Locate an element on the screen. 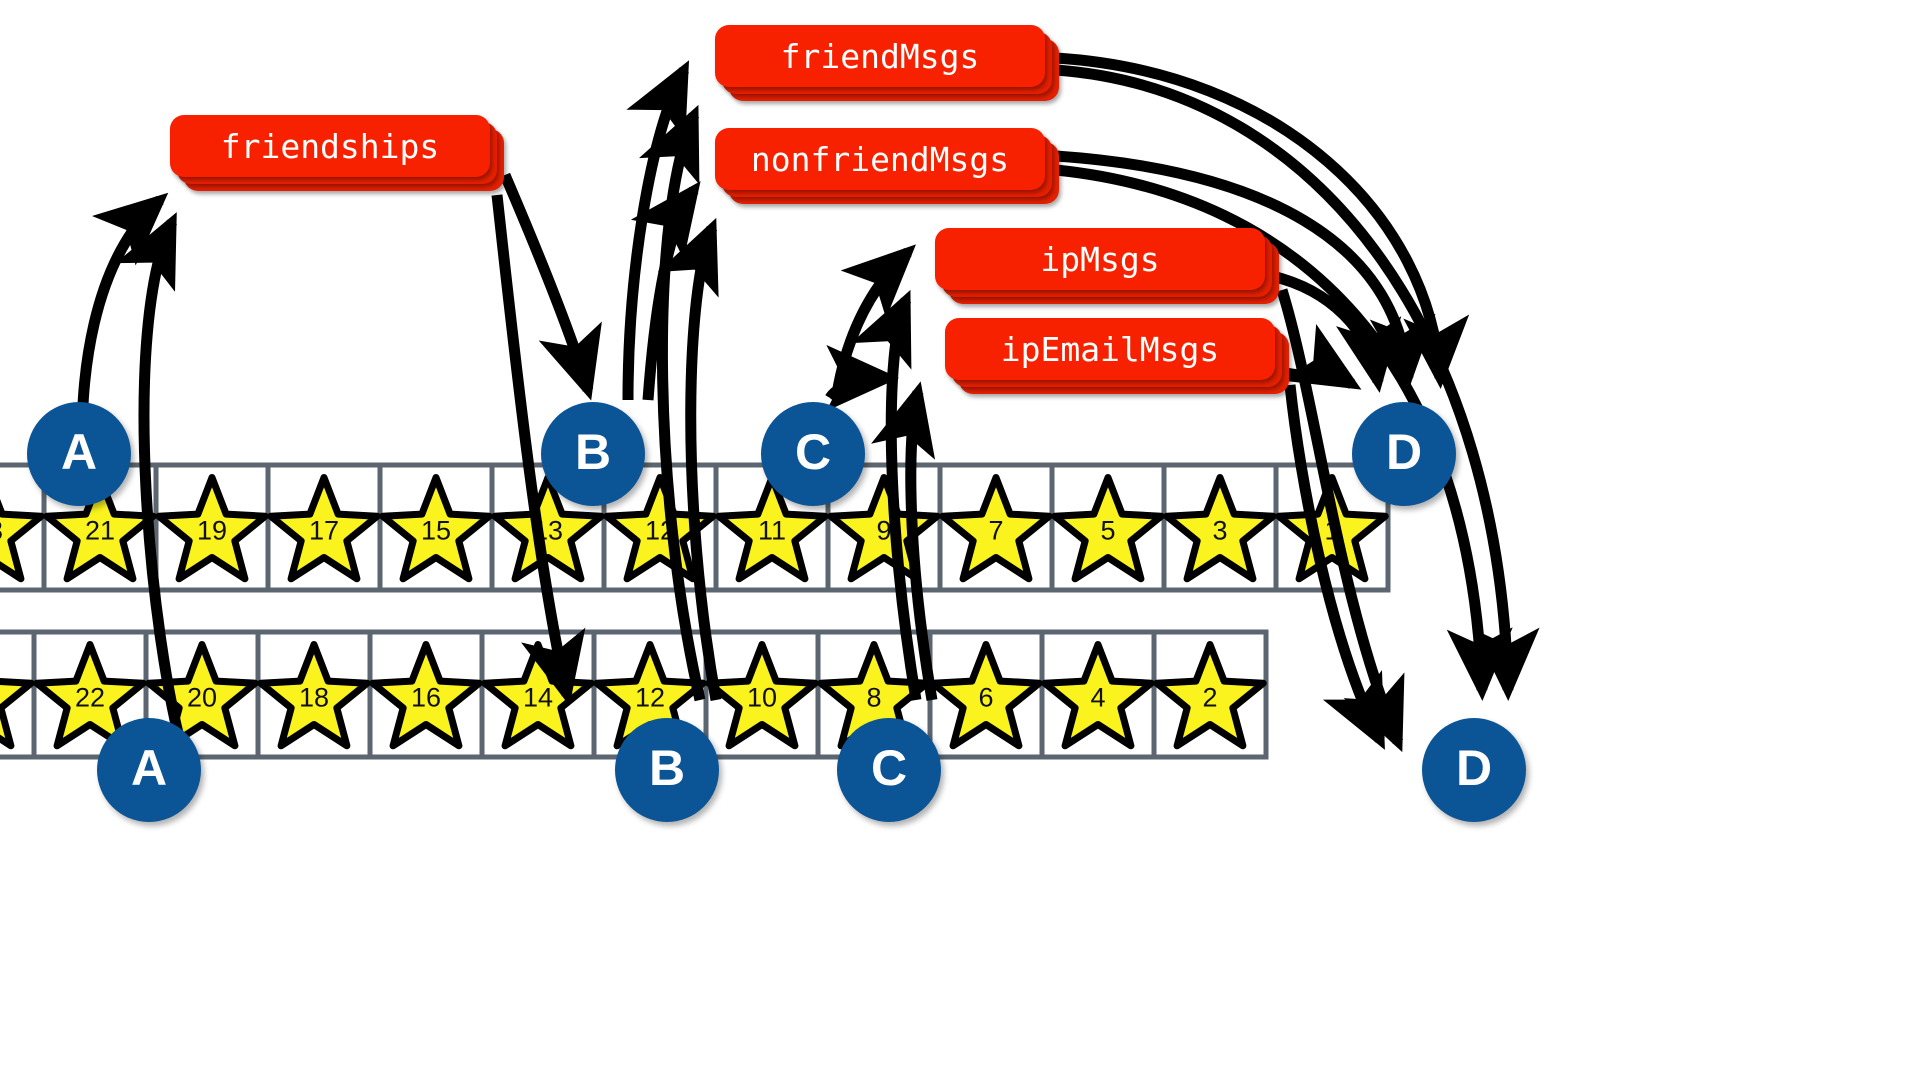 The width and height of the screenshot is (1920, 1080). relation-box-friendships: friendships is located at coordinates (337, 153).